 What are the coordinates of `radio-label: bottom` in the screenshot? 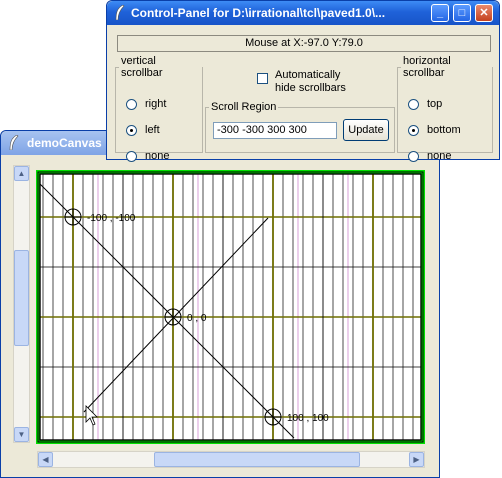 It's located at (444, 130).